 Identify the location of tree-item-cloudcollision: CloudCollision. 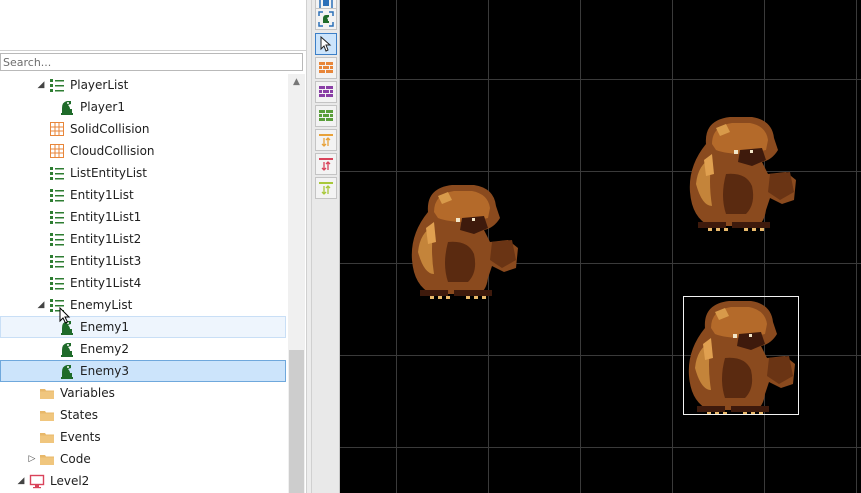
(143, 151).